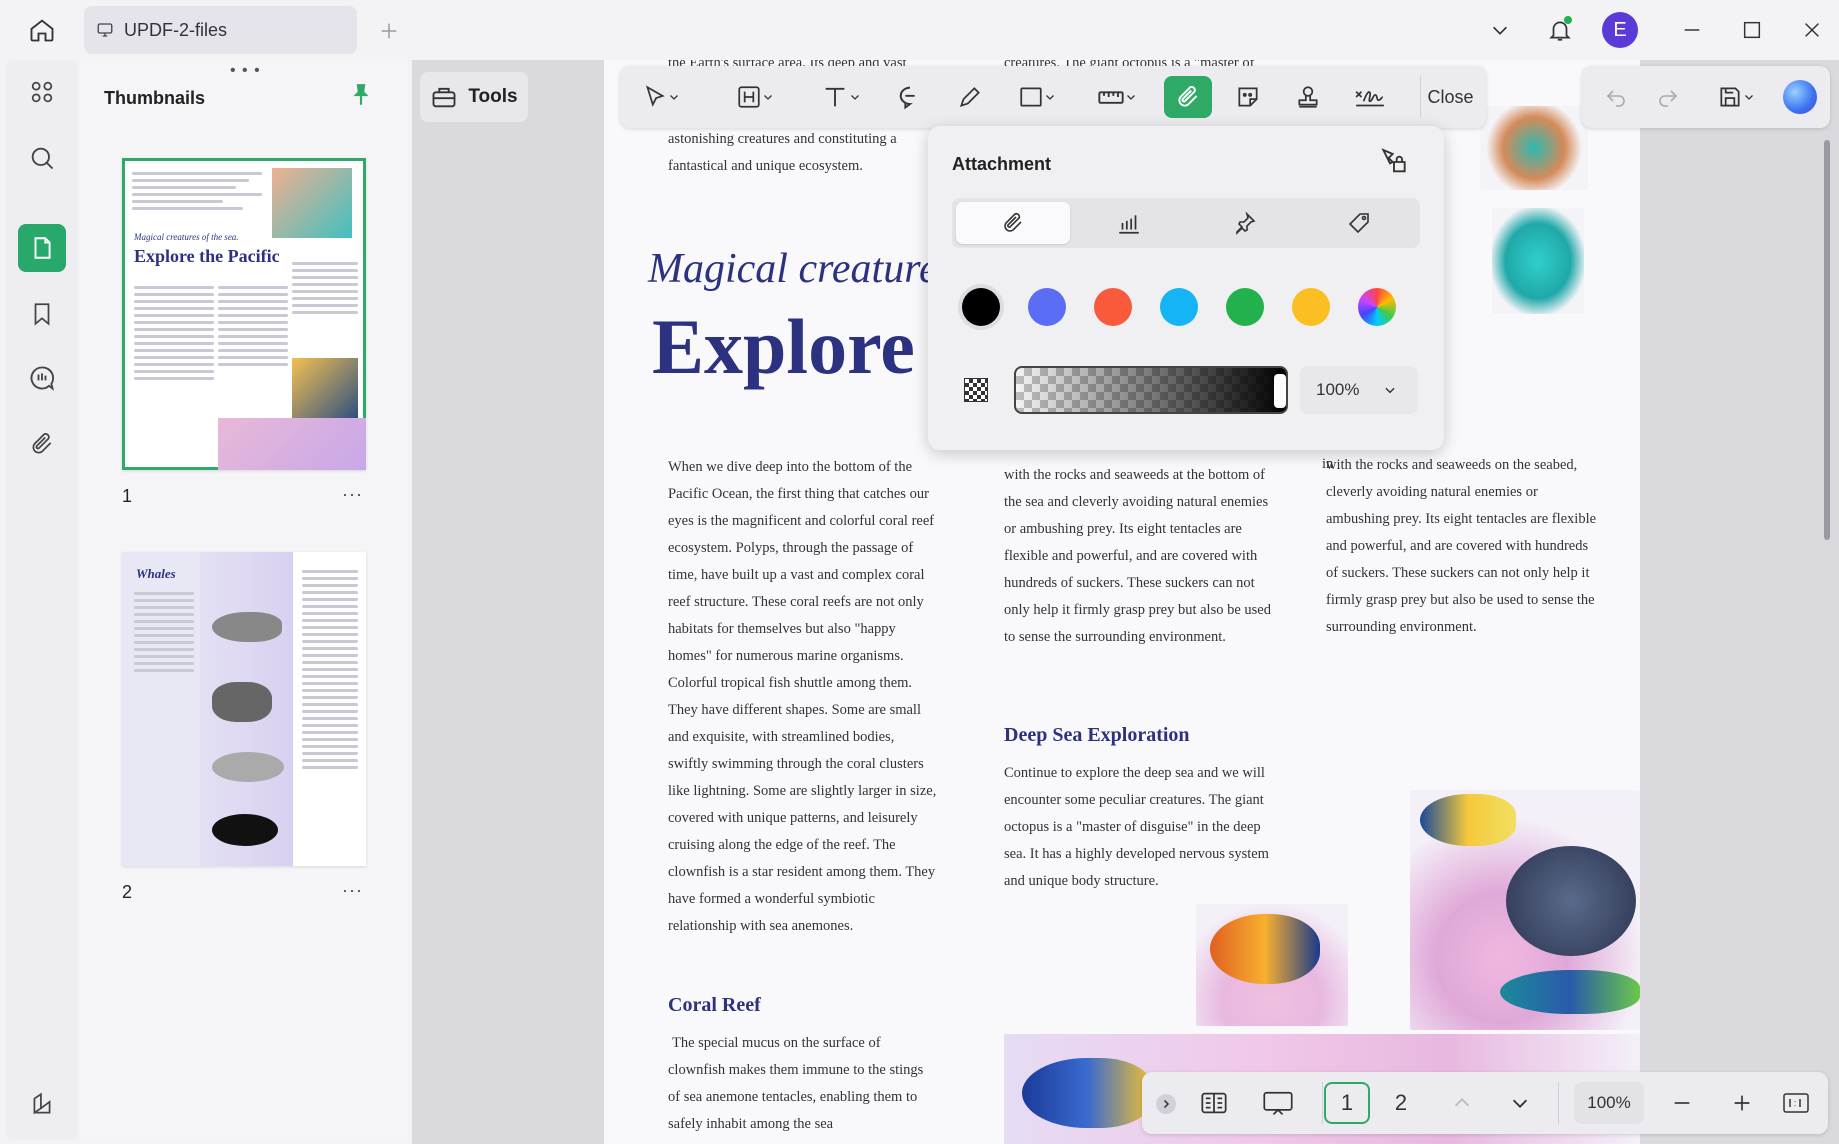  I want to click on close-icon, so click(1812, 30).